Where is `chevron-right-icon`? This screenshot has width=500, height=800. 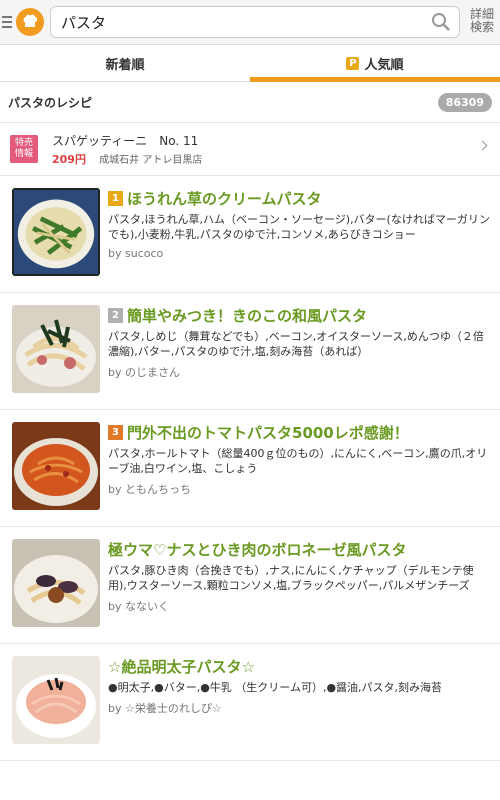
chevron-right-icon is located at coordinates (482, 145).